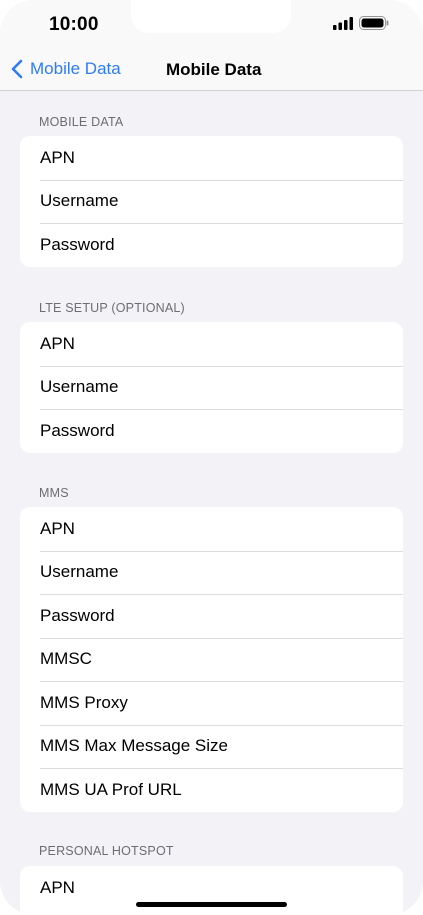 The image size is (423, 915). Describe the element at coordinates (74, 24) in the screenshot. I see `status-time: 10:00` at that location.